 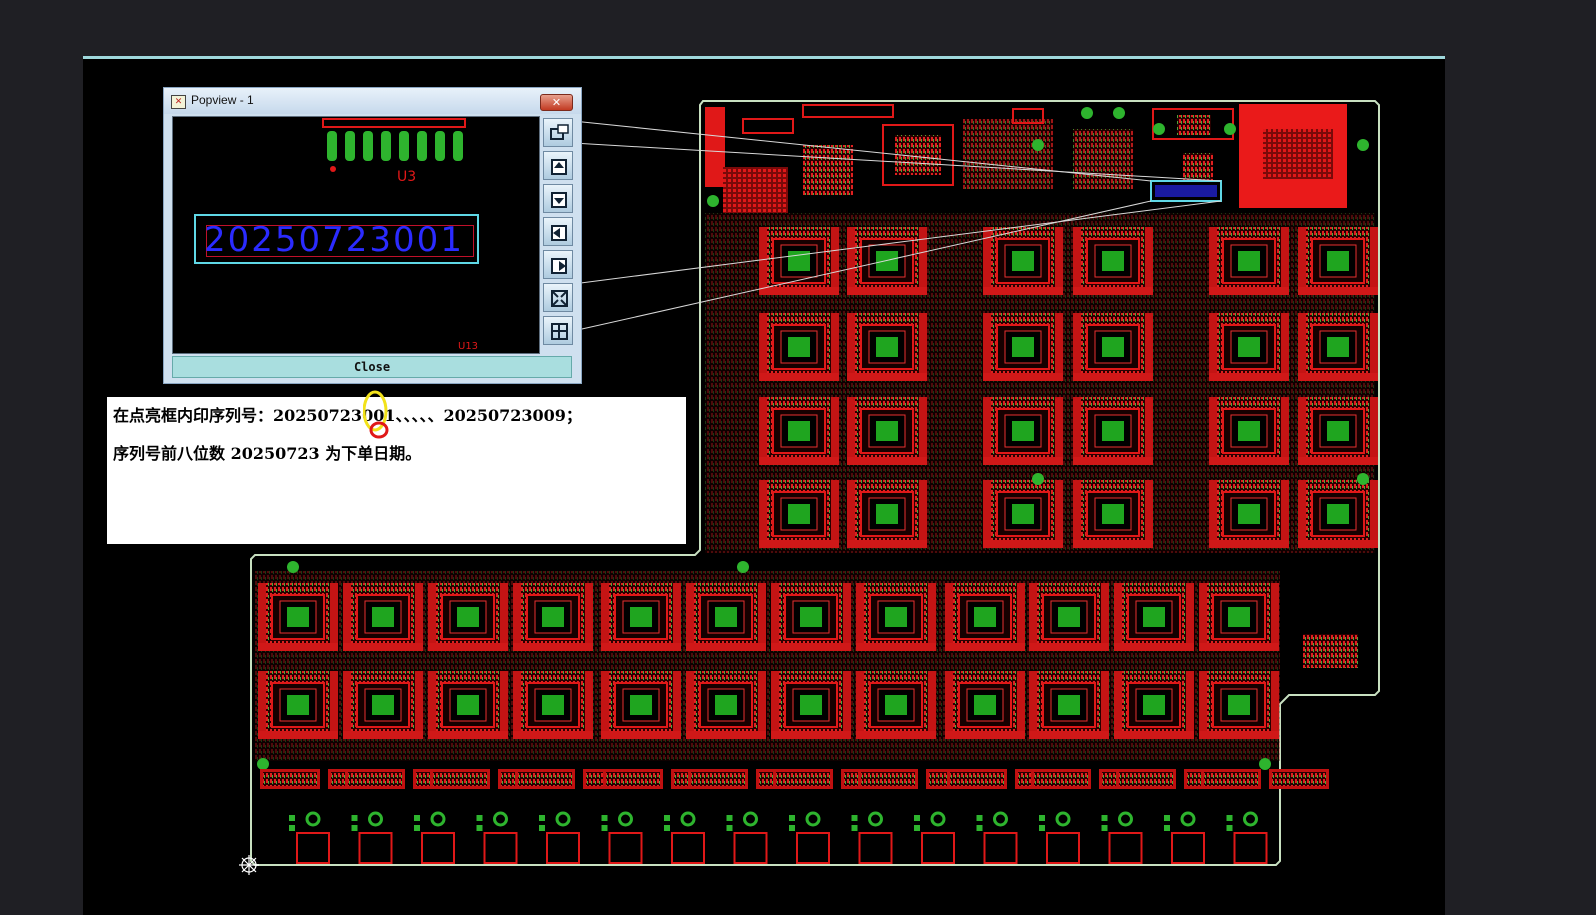 I want to click on note-line-1: 在点亮框内印序列号：20250723001、、、、、20250723009；, so click(x=347, y=415).